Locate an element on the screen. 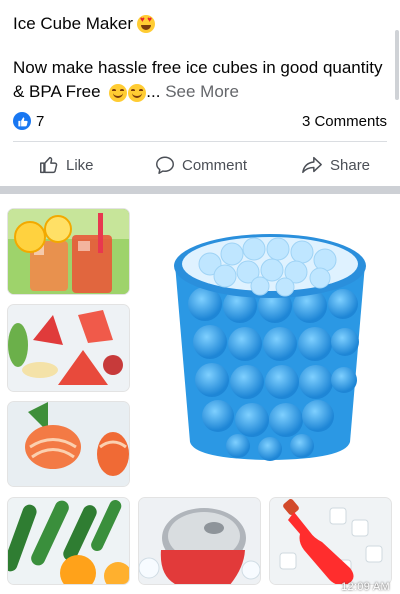 The height and width of the screenshot is (594, 400). section-separator is located at coordinates (200, 190).